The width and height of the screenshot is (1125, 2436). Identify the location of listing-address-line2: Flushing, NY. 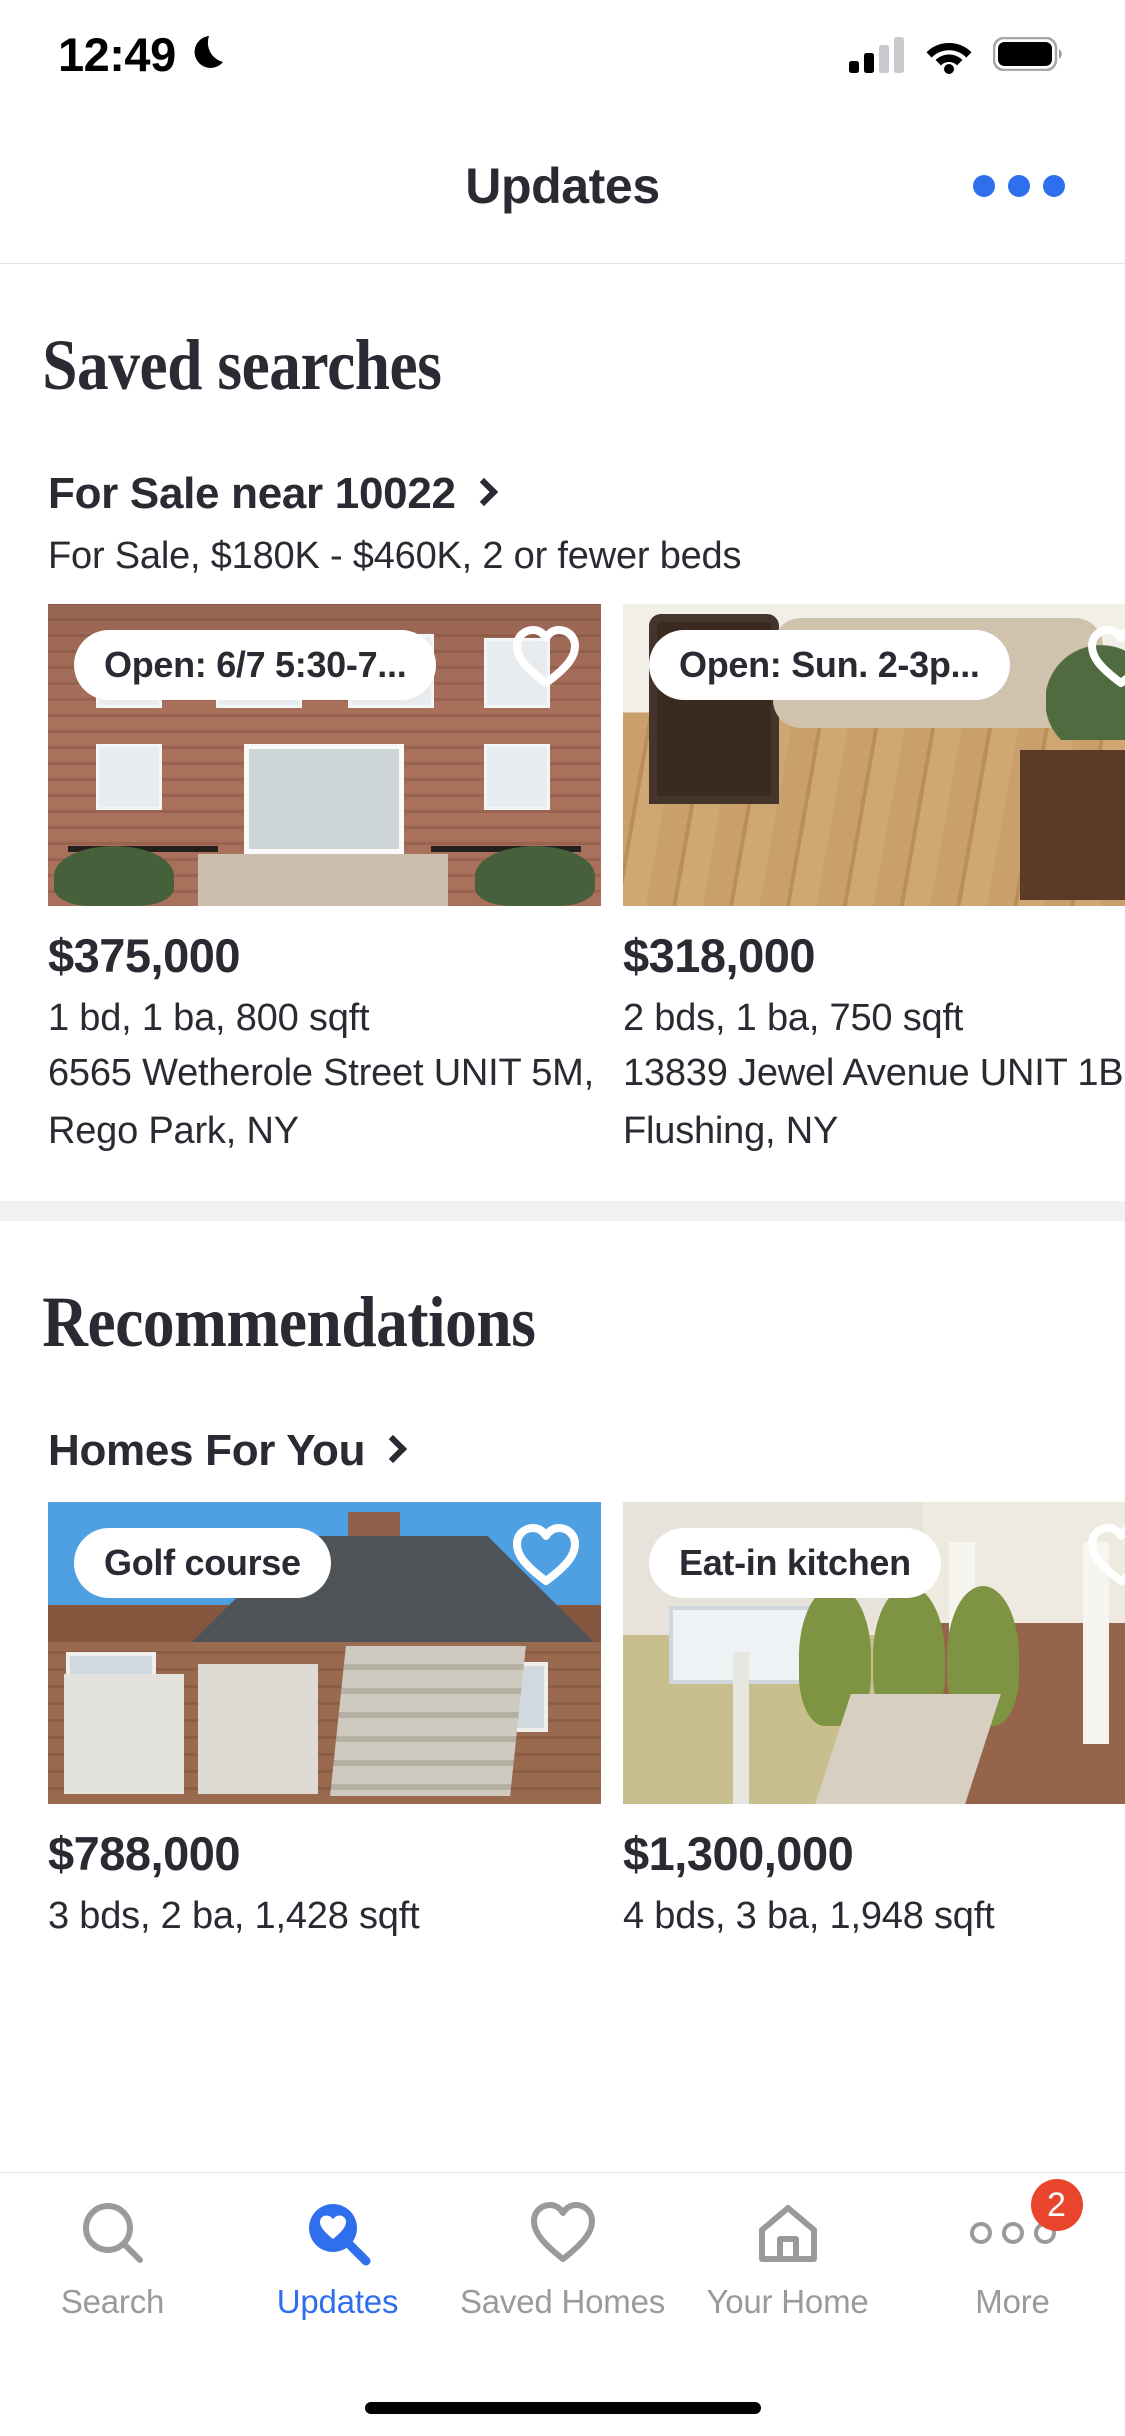
(731, 1130).